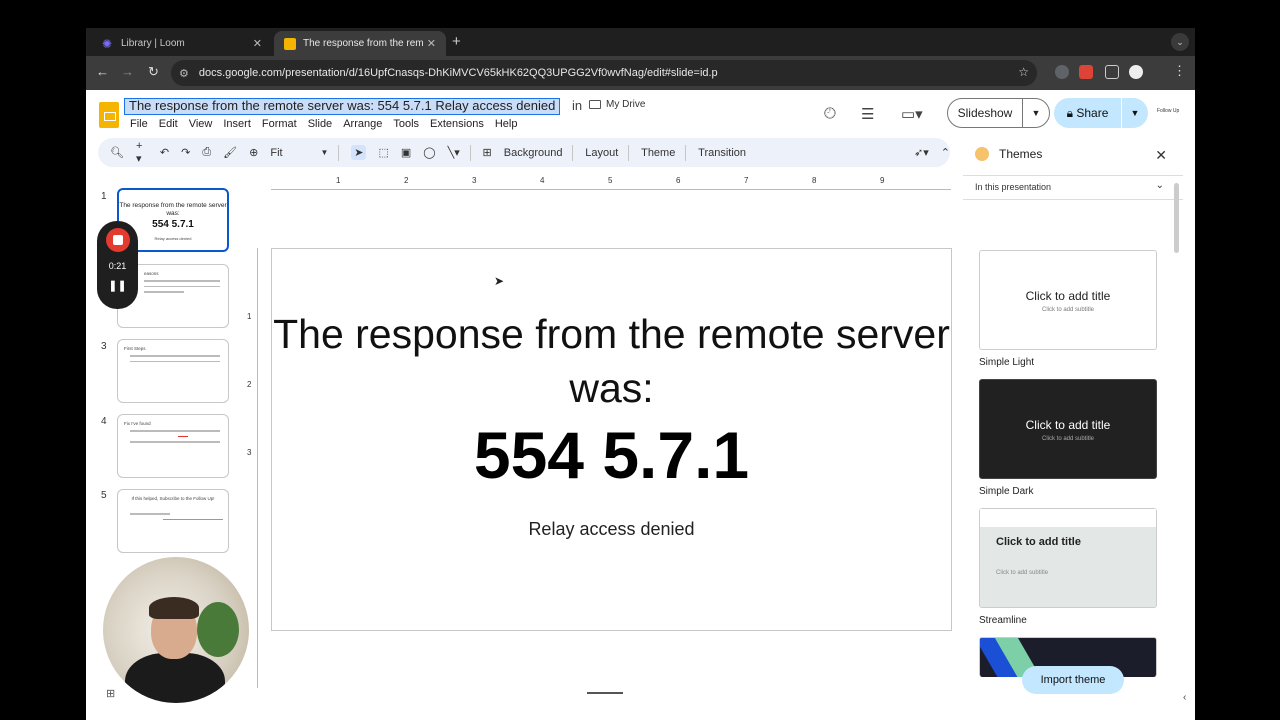 The image size is (1280, 720). Describe the element at coordinates (320, 124) in the screenshot. I see `menu-slide: Slide` at that location.